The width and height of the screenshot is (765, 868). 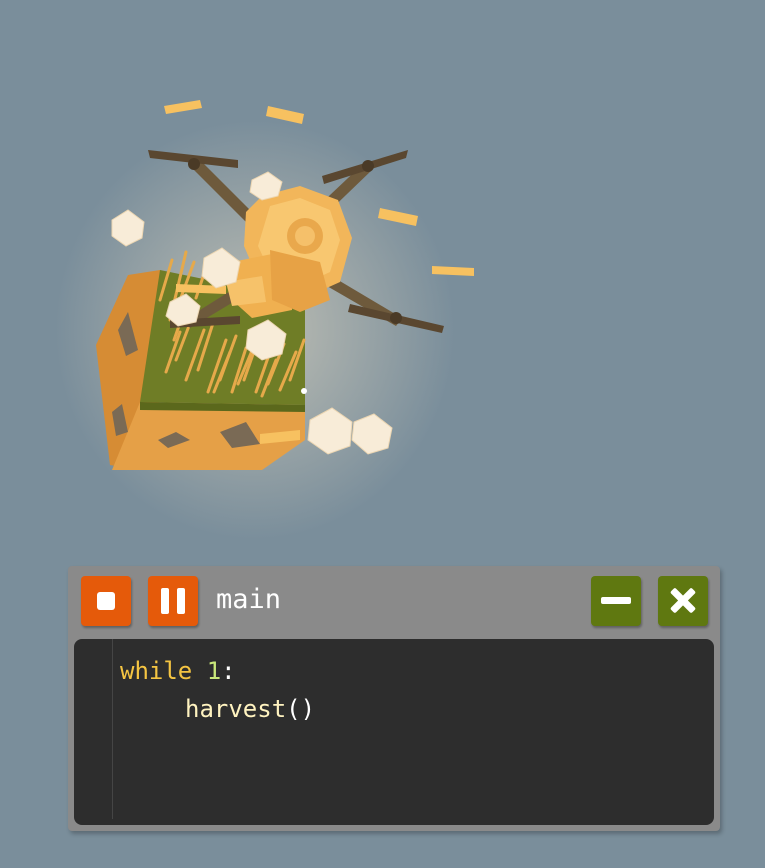 What do you see at coordinates (214, 671) in the screenshot?
I see `number-token: 1` at bounding box center [214, 671].